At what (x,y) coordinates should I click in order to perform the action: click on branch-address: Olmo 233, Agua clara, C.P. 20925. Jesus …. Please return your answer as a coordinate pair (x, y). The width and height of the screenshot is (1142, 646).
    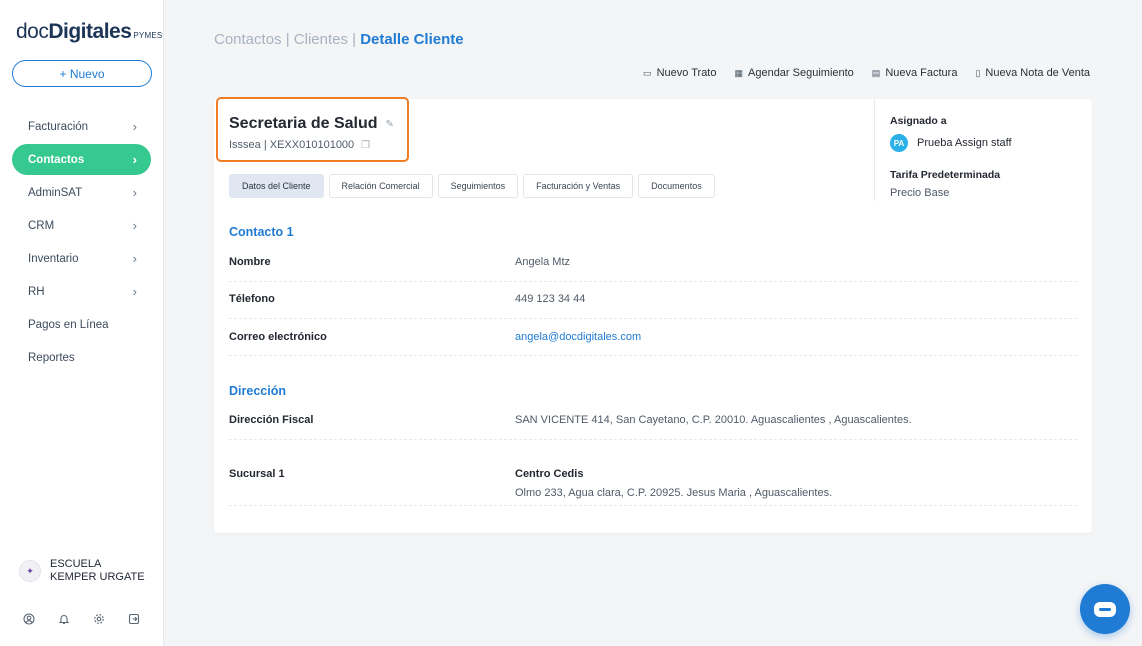
    Looking at the image, I should click on (674, 493).